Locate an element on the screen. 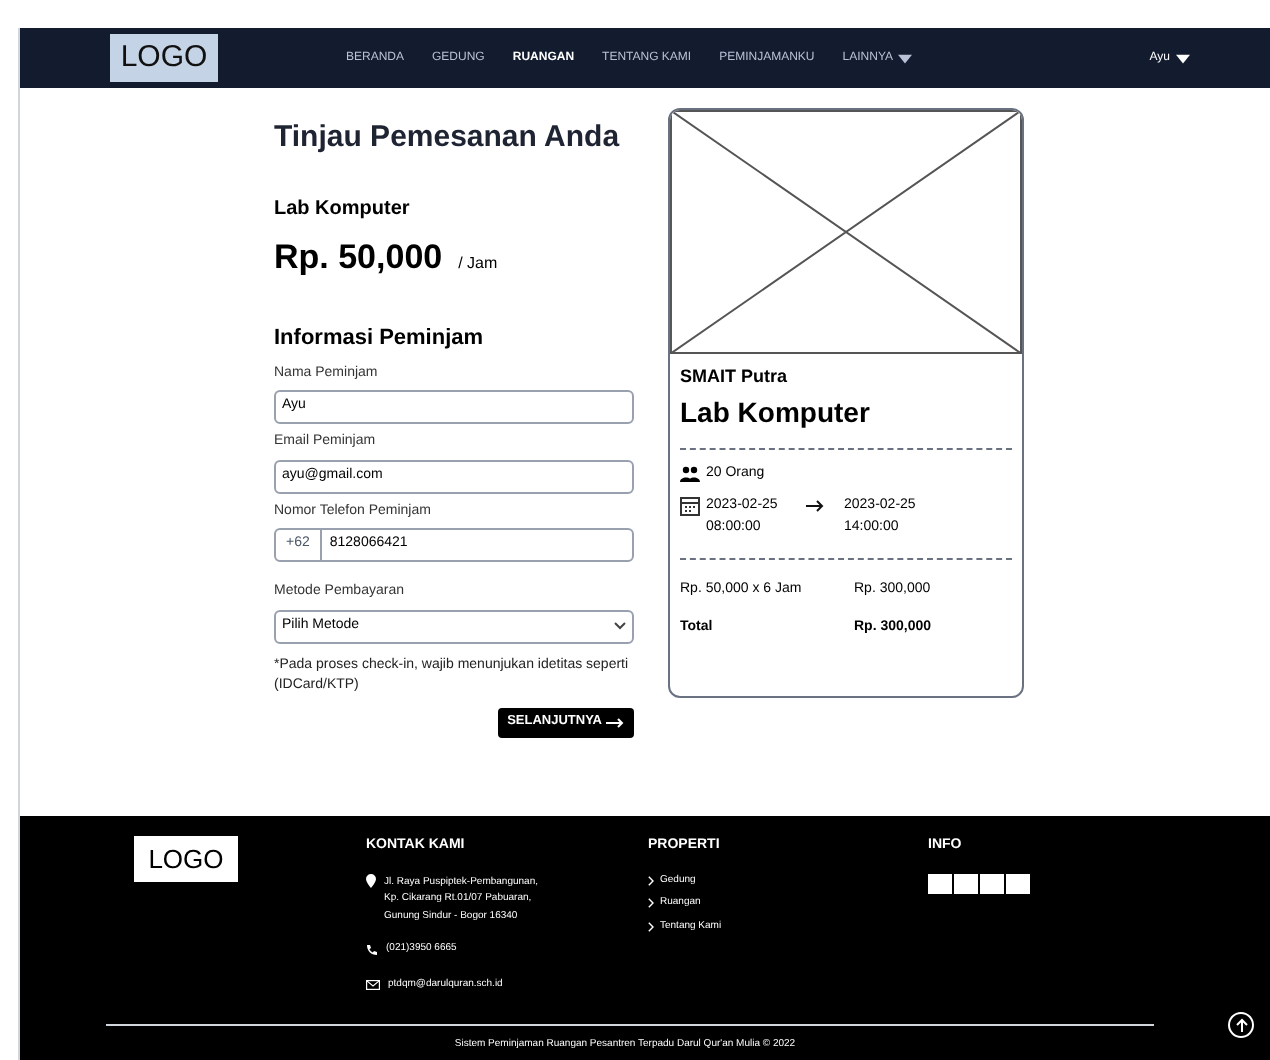 The height and width of the screenshot is (1060, 1270). summary-room-name: Lab Komputer is located at coordinates (776, 412).